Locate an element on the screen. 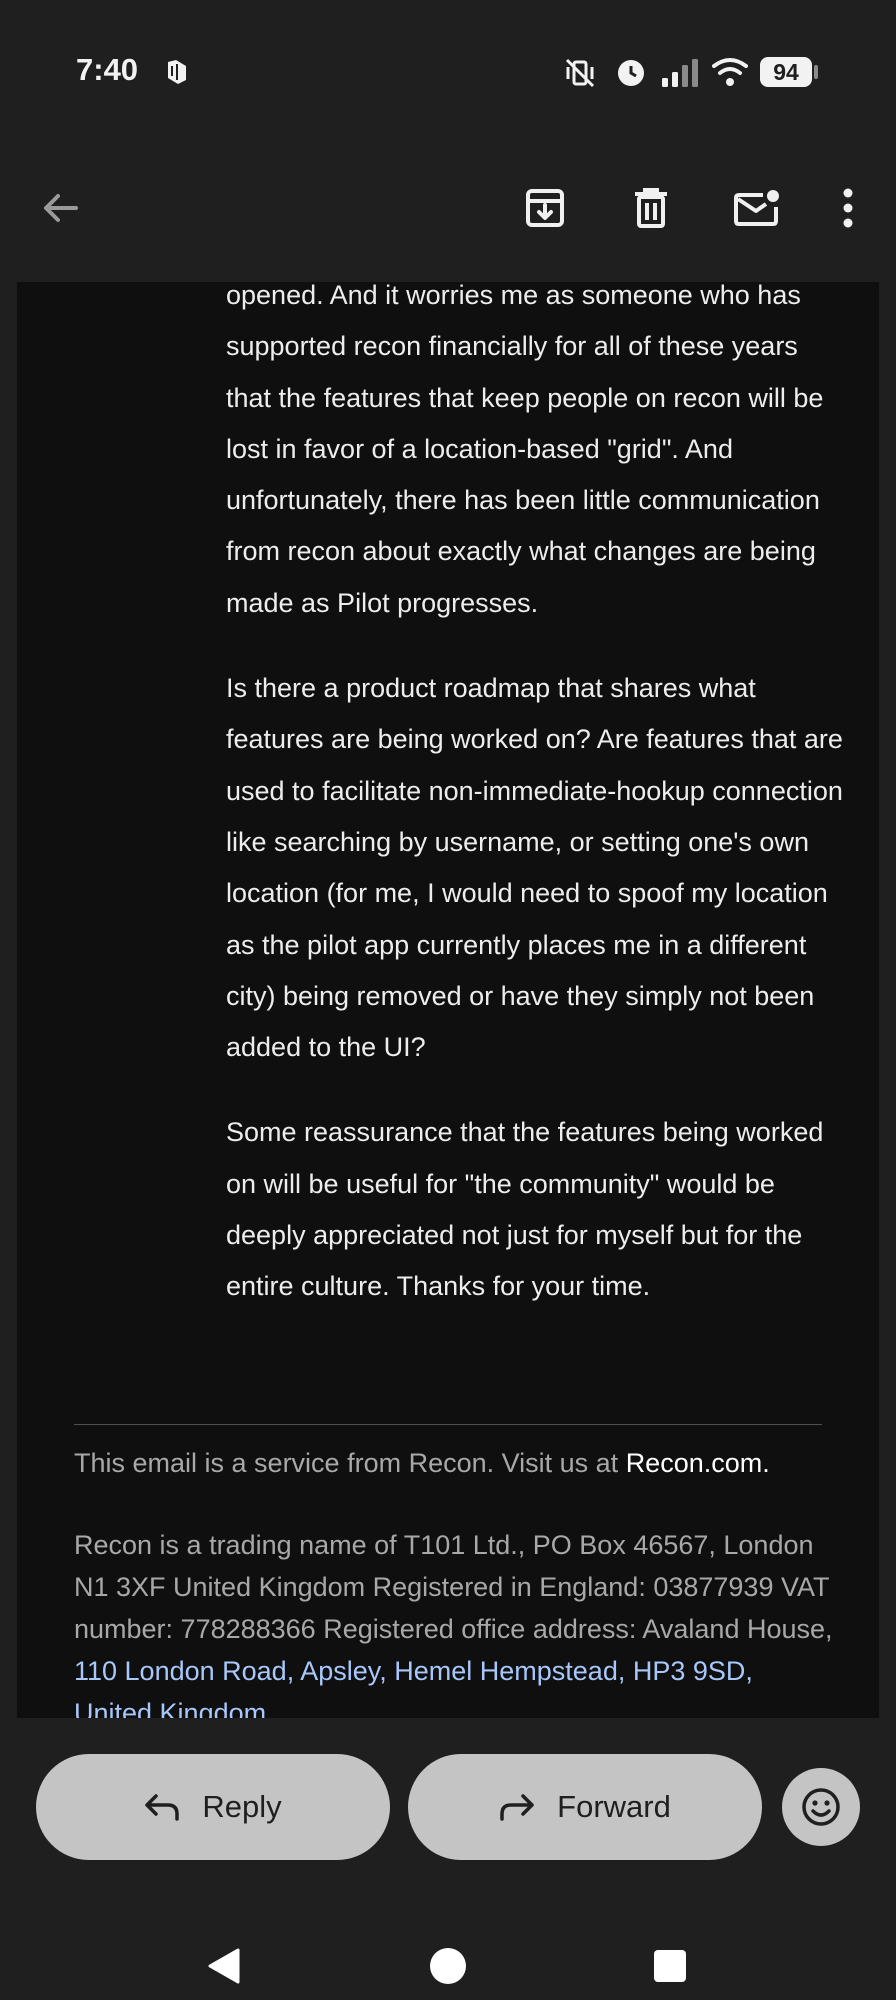 This screenshot has width=896, height=2000. back-arrow-icon is located at coordinates (61, 208).